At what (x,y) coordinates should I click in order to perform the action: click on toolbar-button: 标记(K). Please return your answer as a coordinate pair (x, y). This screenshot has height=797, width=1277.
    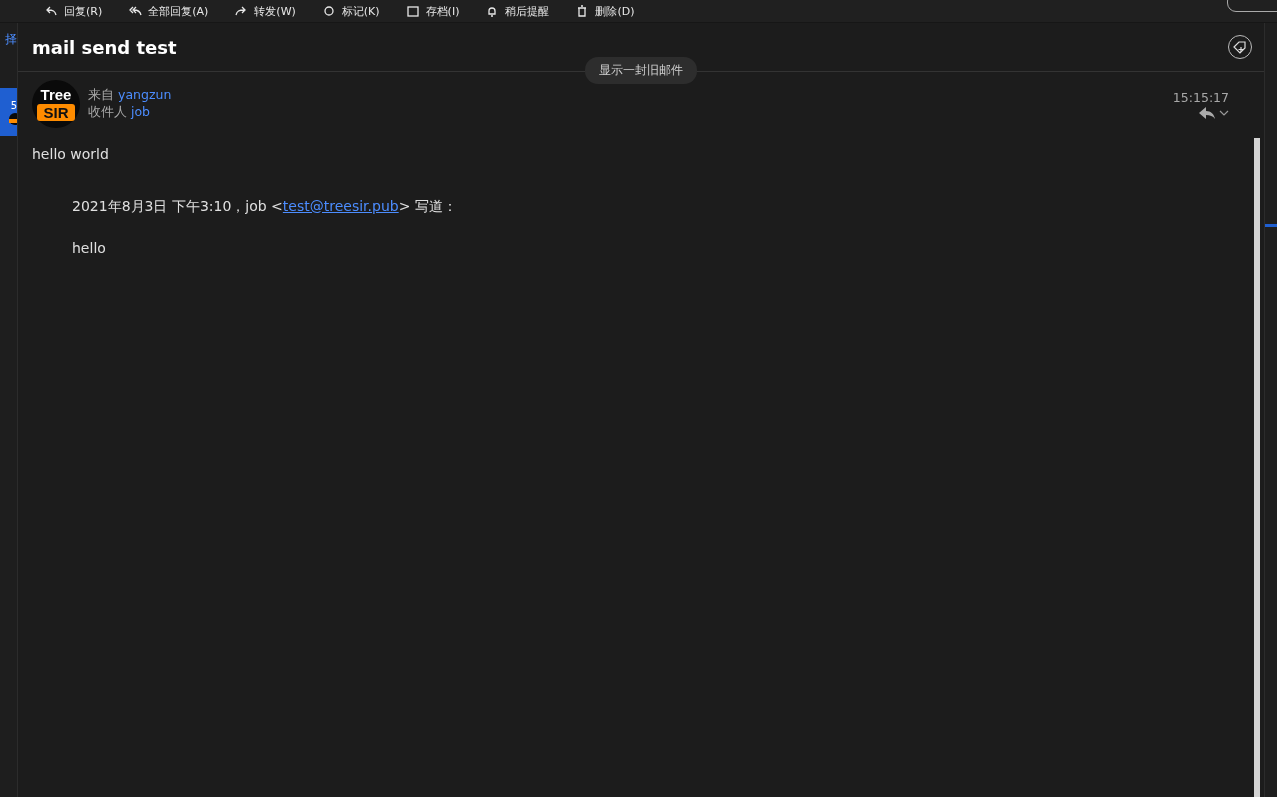
    Looking at the image, I should click on (350, 11).